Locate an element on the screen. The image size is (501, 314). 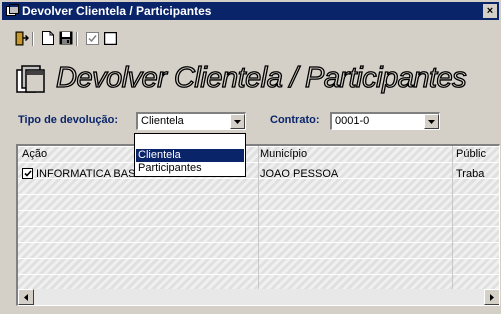
arrow-left-icon is located at coordinates (26, 297).